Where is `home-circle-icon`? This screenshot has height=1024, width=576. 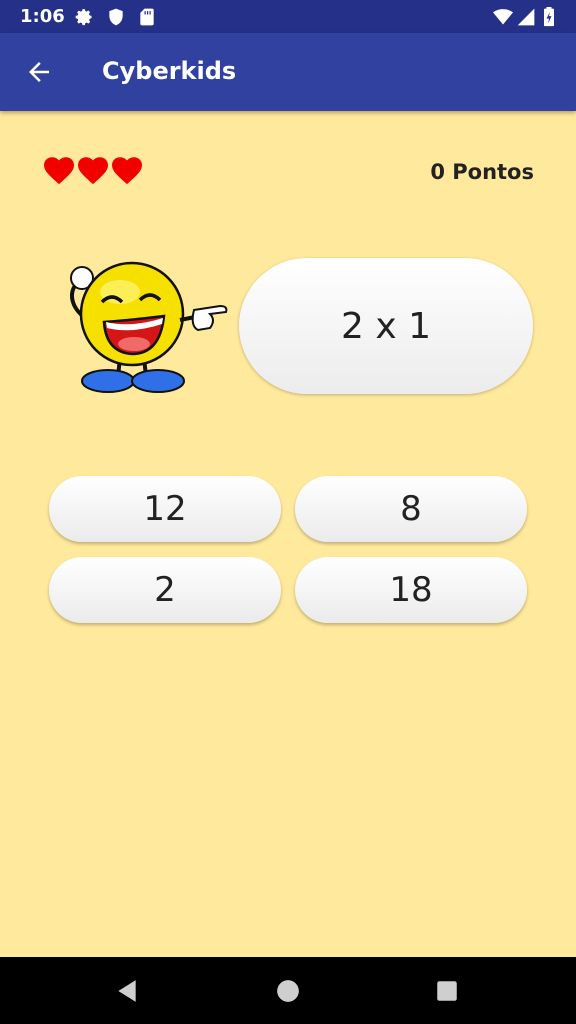
home-circle-icon is located at coordinates (288, 991).